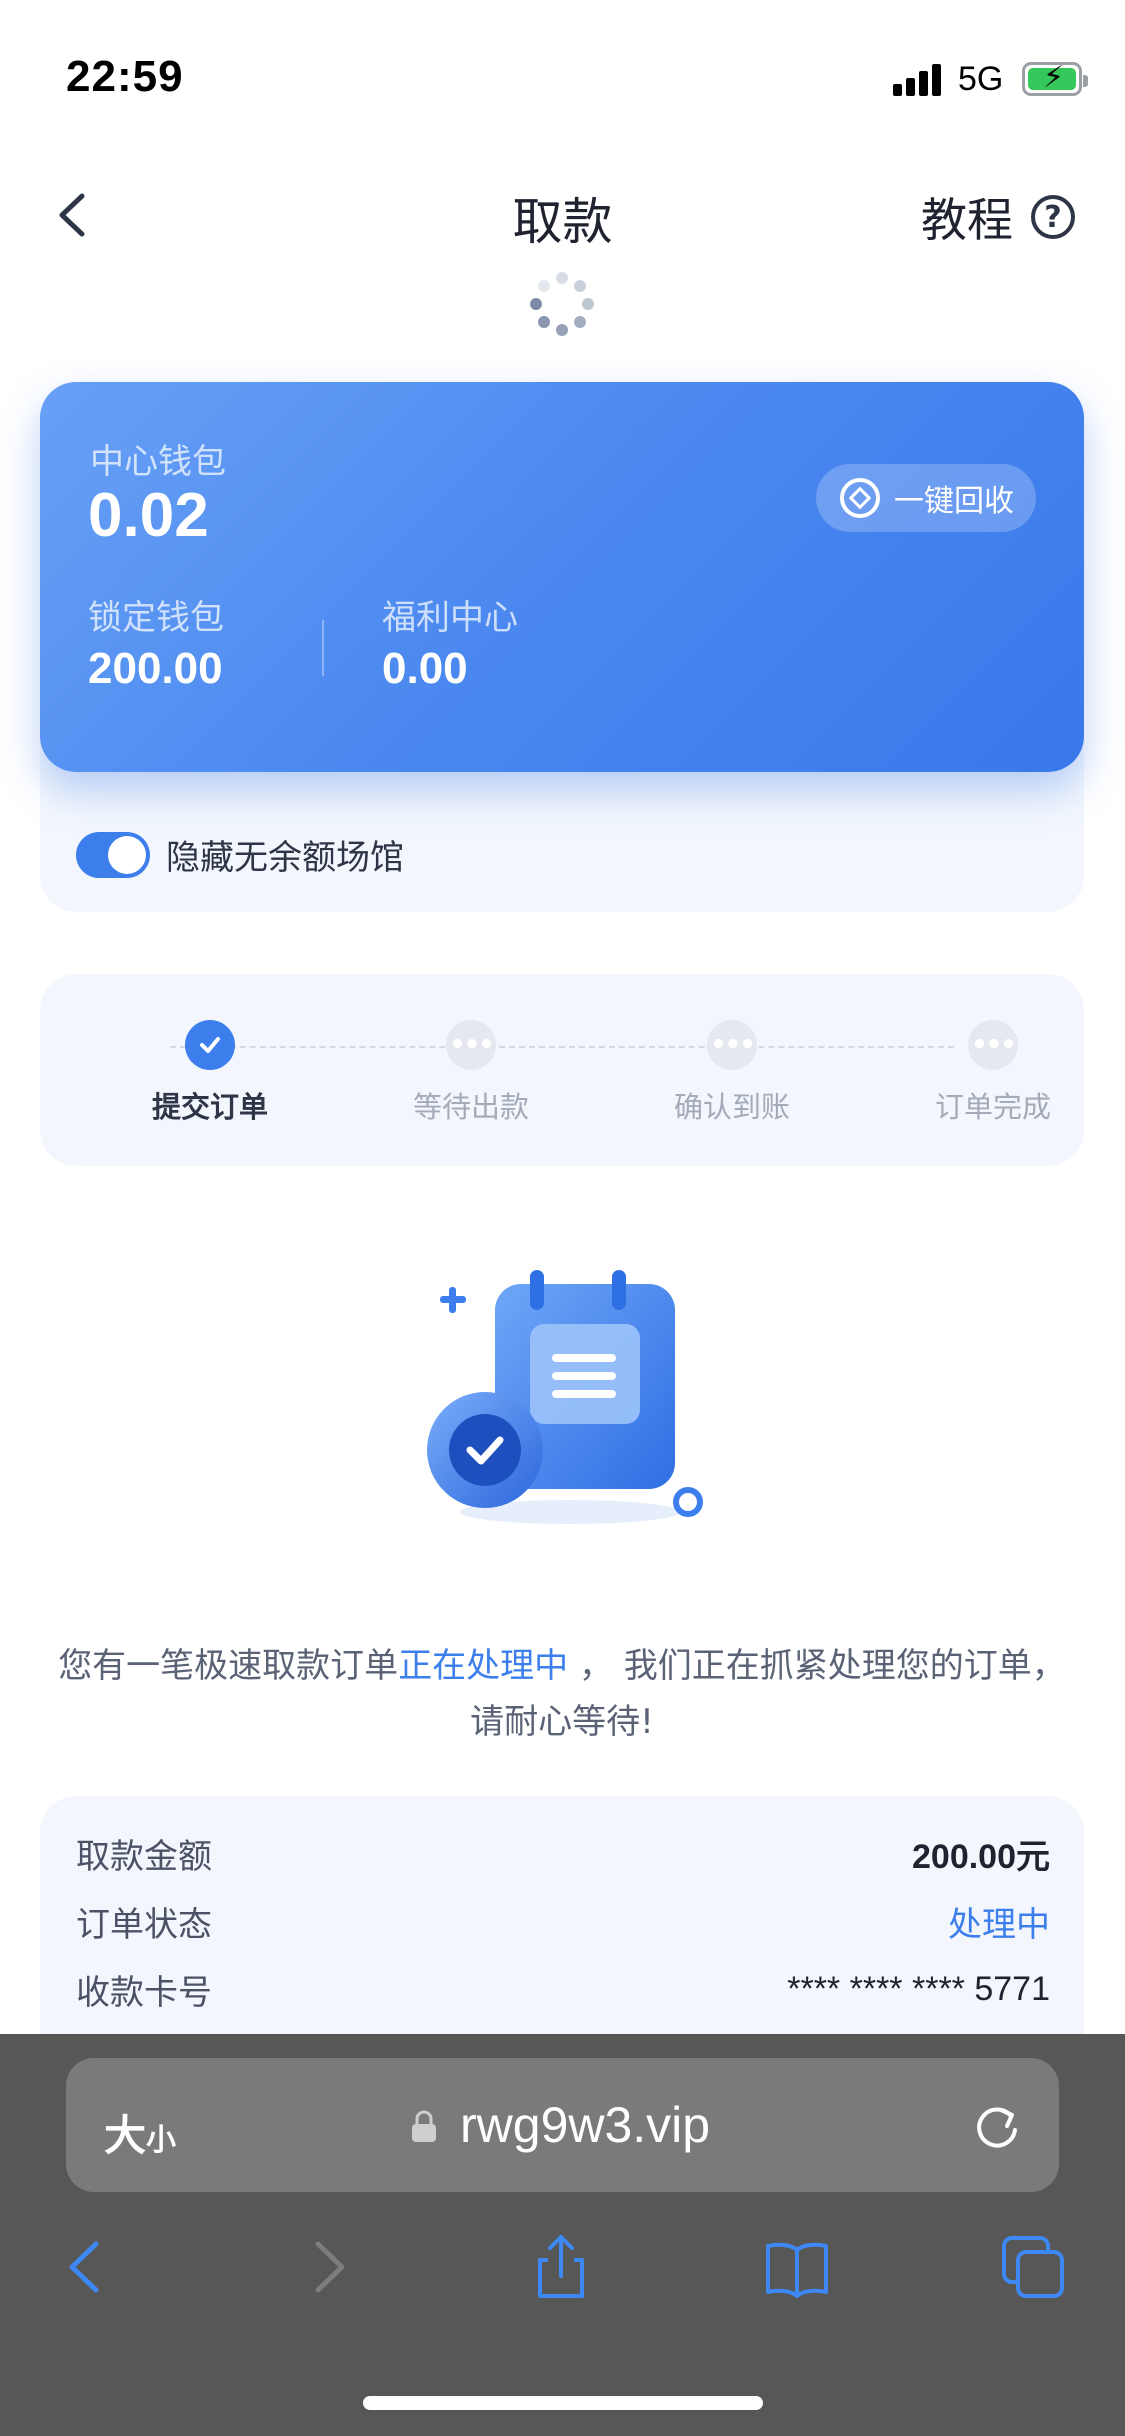  What do you see at coordinates (562, 304) in the screenshot?
I see `loading-spinner-icon` at bounding box center [562, 304].